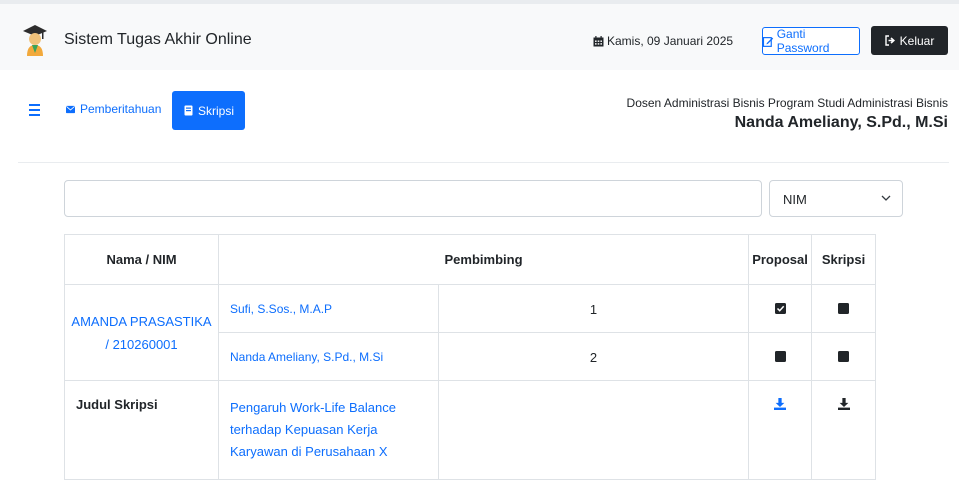  What do you see at coordinates (413, 198) in the screenshot?
I see `search-input` at bounding box center [413, 198].